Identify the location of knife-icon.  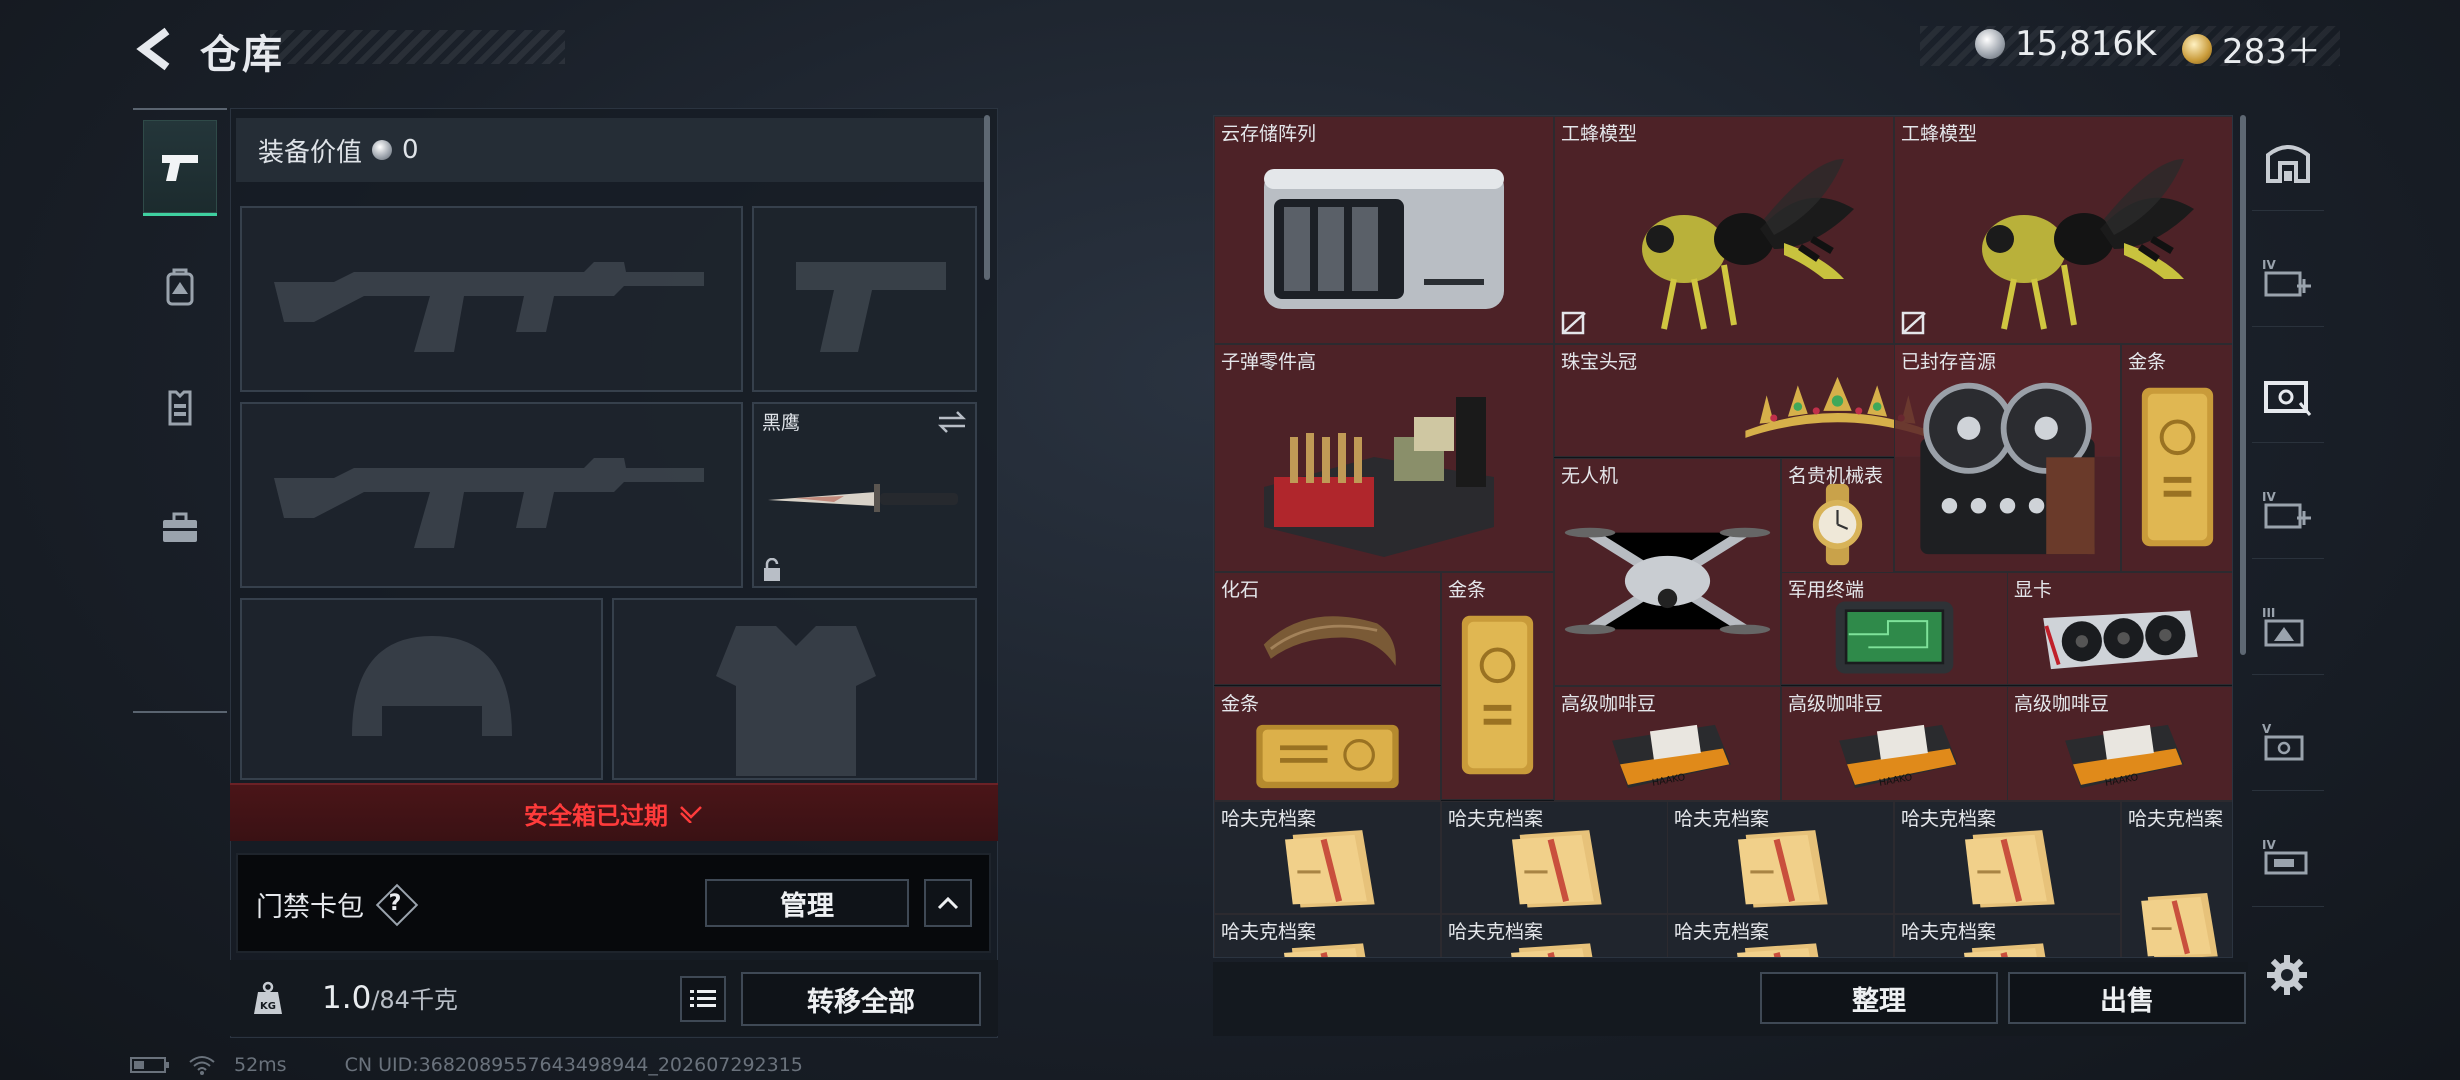
(863, 498).